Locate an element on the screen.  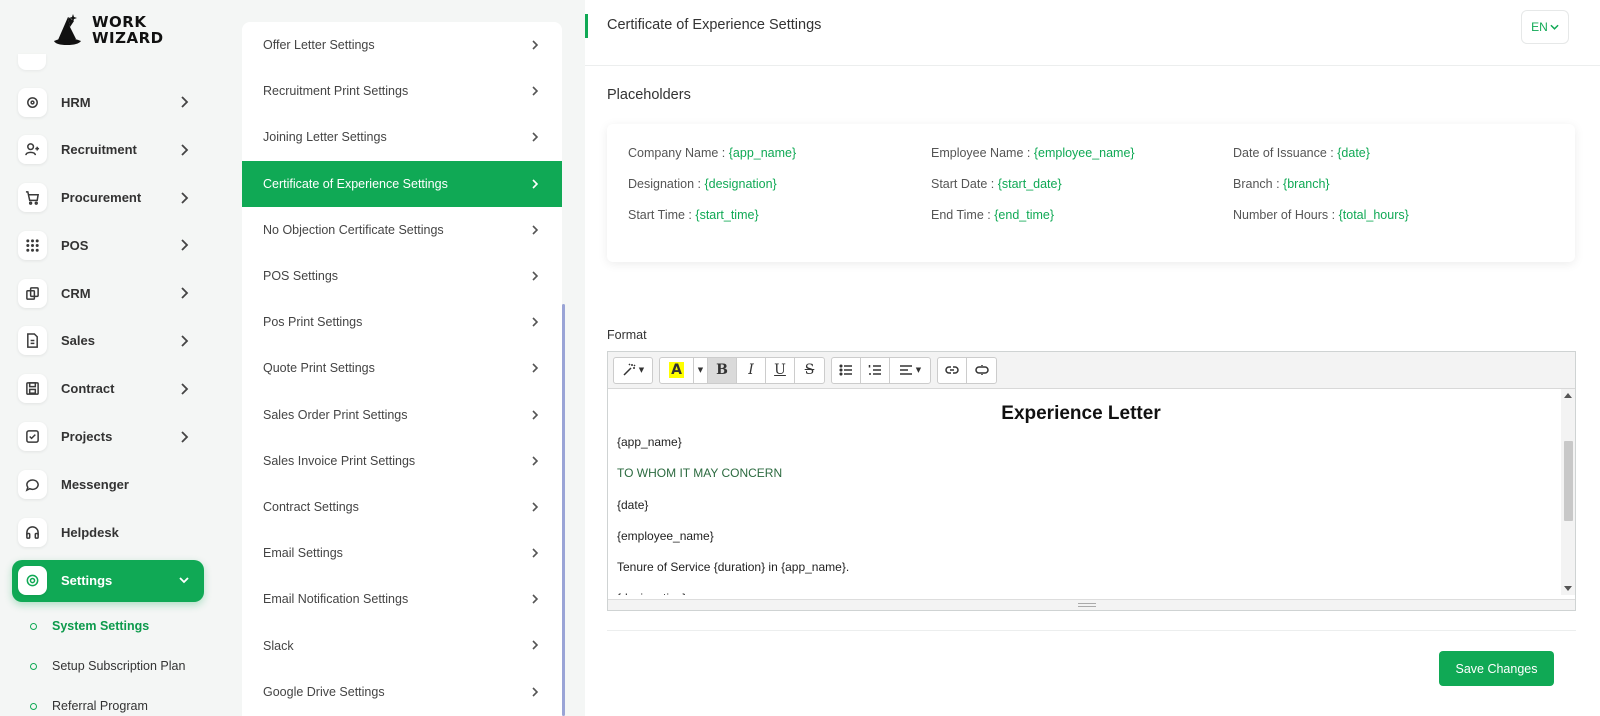
placeholder-token: {app_name} is located at coordinates (762, 153).